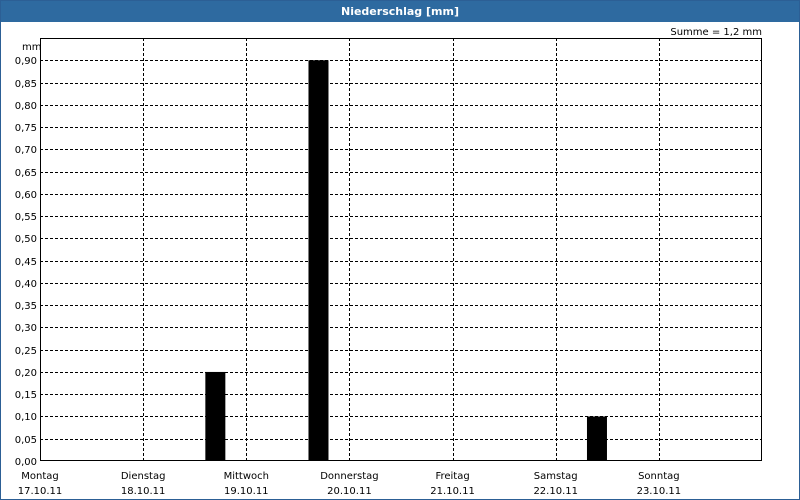 The width and height of the screenshot is (800, 500). What do you see at coordinates (26, 150) in the screenshot?
I see `y-tick-label: 0,70` at bounding box center [26, 150].